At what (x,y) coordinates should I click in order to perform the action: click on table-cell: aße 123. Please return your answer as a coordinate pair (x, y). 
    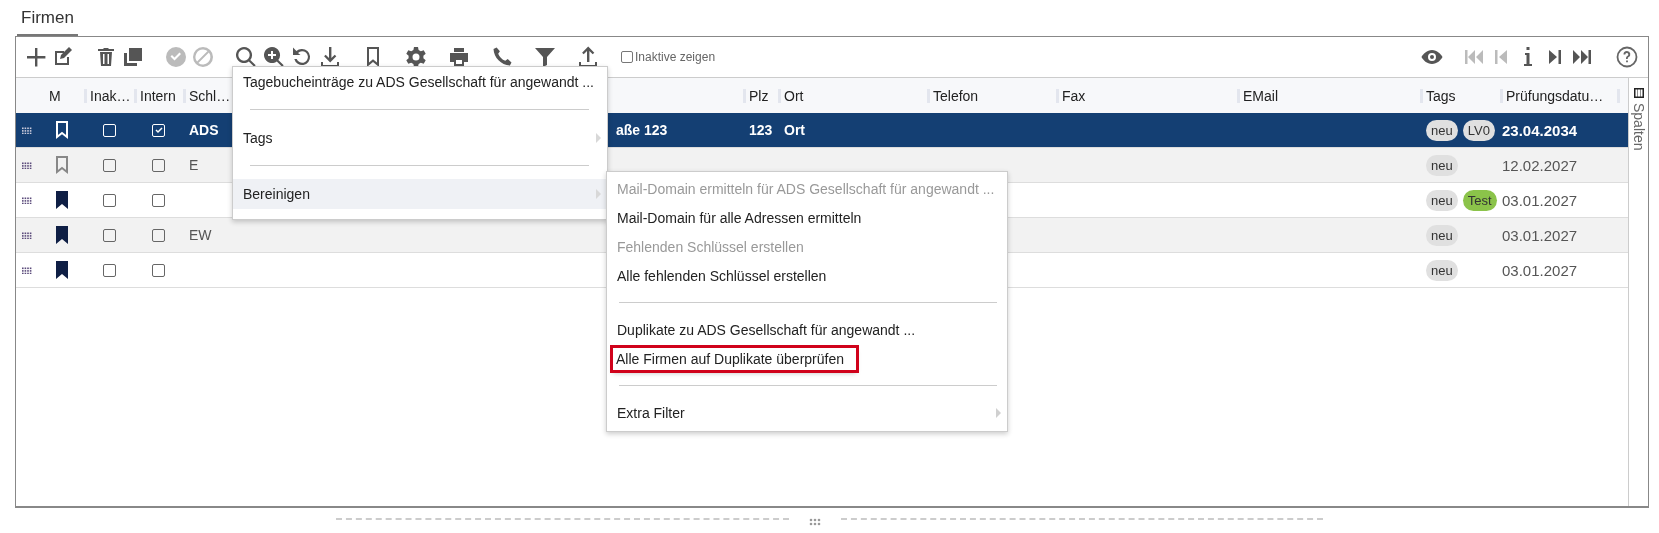
    Looking at the image, I should click on (642, 130).